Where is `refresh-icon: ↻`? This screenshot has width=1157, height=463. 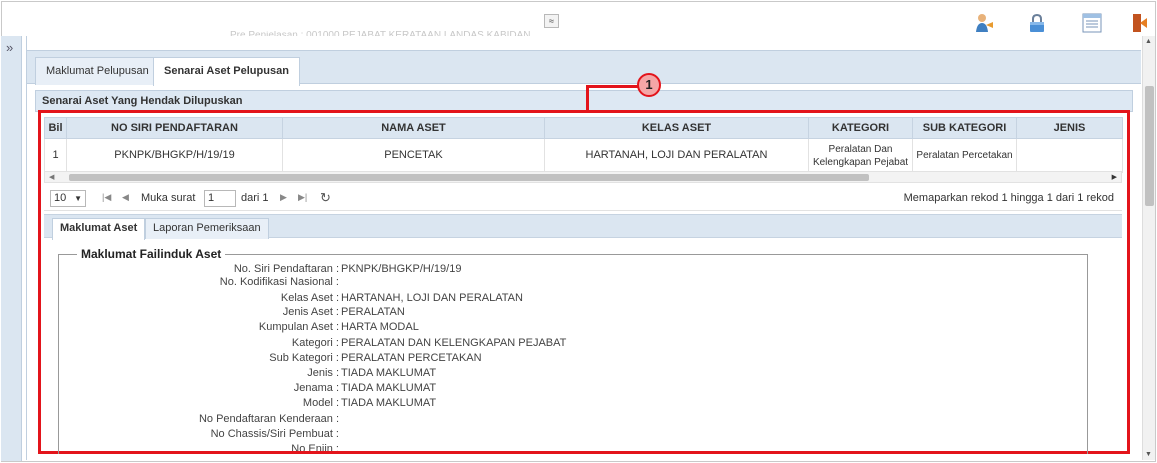 refresh-icon: ↻ is located at coordinates (325, 198).